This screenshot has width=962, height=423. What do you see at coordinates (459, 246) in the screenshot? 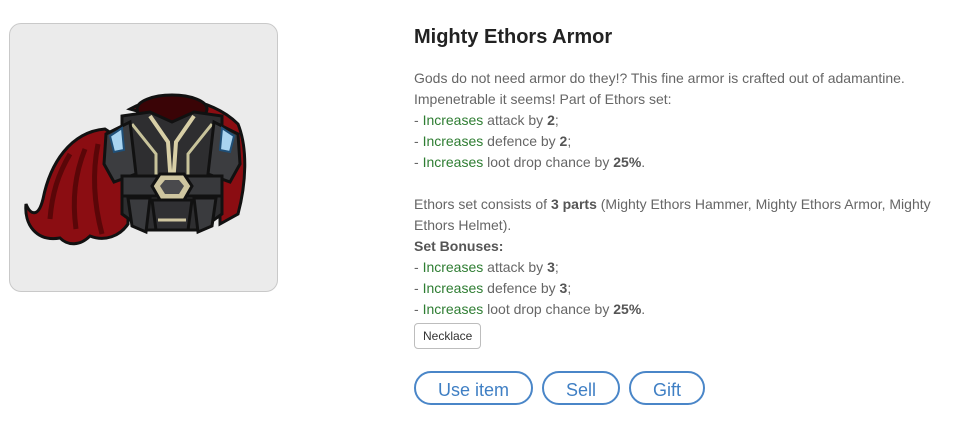
I see `set-bonuses-label: Set Bonuses:` at bounding box center [459, 246].